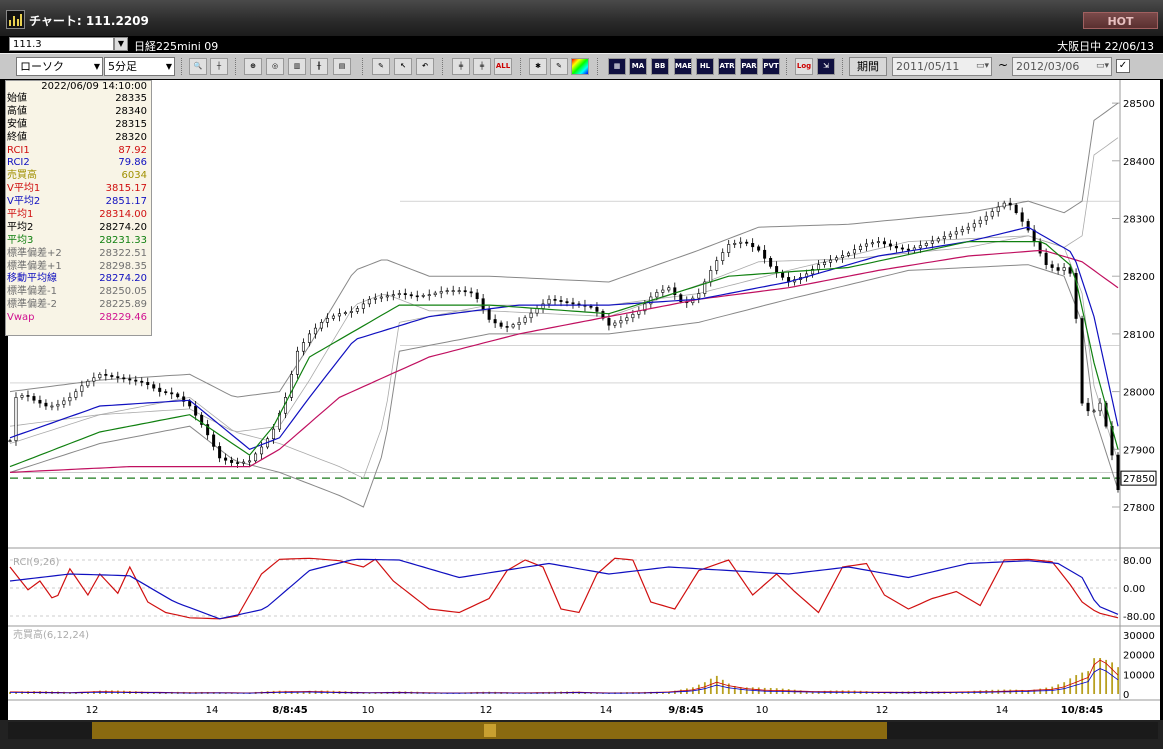 The width and height of the screenshot is (1163, 749). I want to click on chart-type-select: ローソク ▼, so click(59, 66).